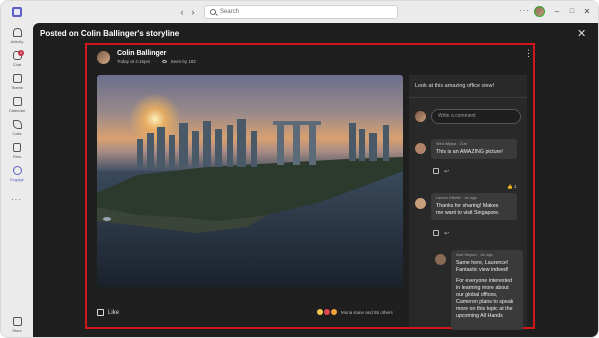 Image resolution: width=599 pixels, height=338 pixels. What do you see at coordinates (572, 12) in the screenshot?
I see `maximize-button: □` at bounding box center [572, 12].